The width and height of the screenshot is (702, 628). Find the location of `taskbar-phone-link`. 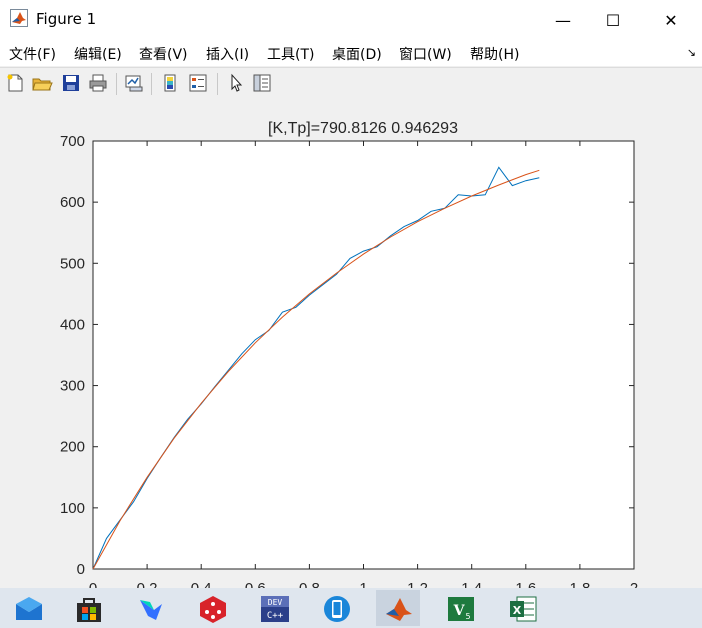

taskbar-phone-link is located at coordinates (336, 608).